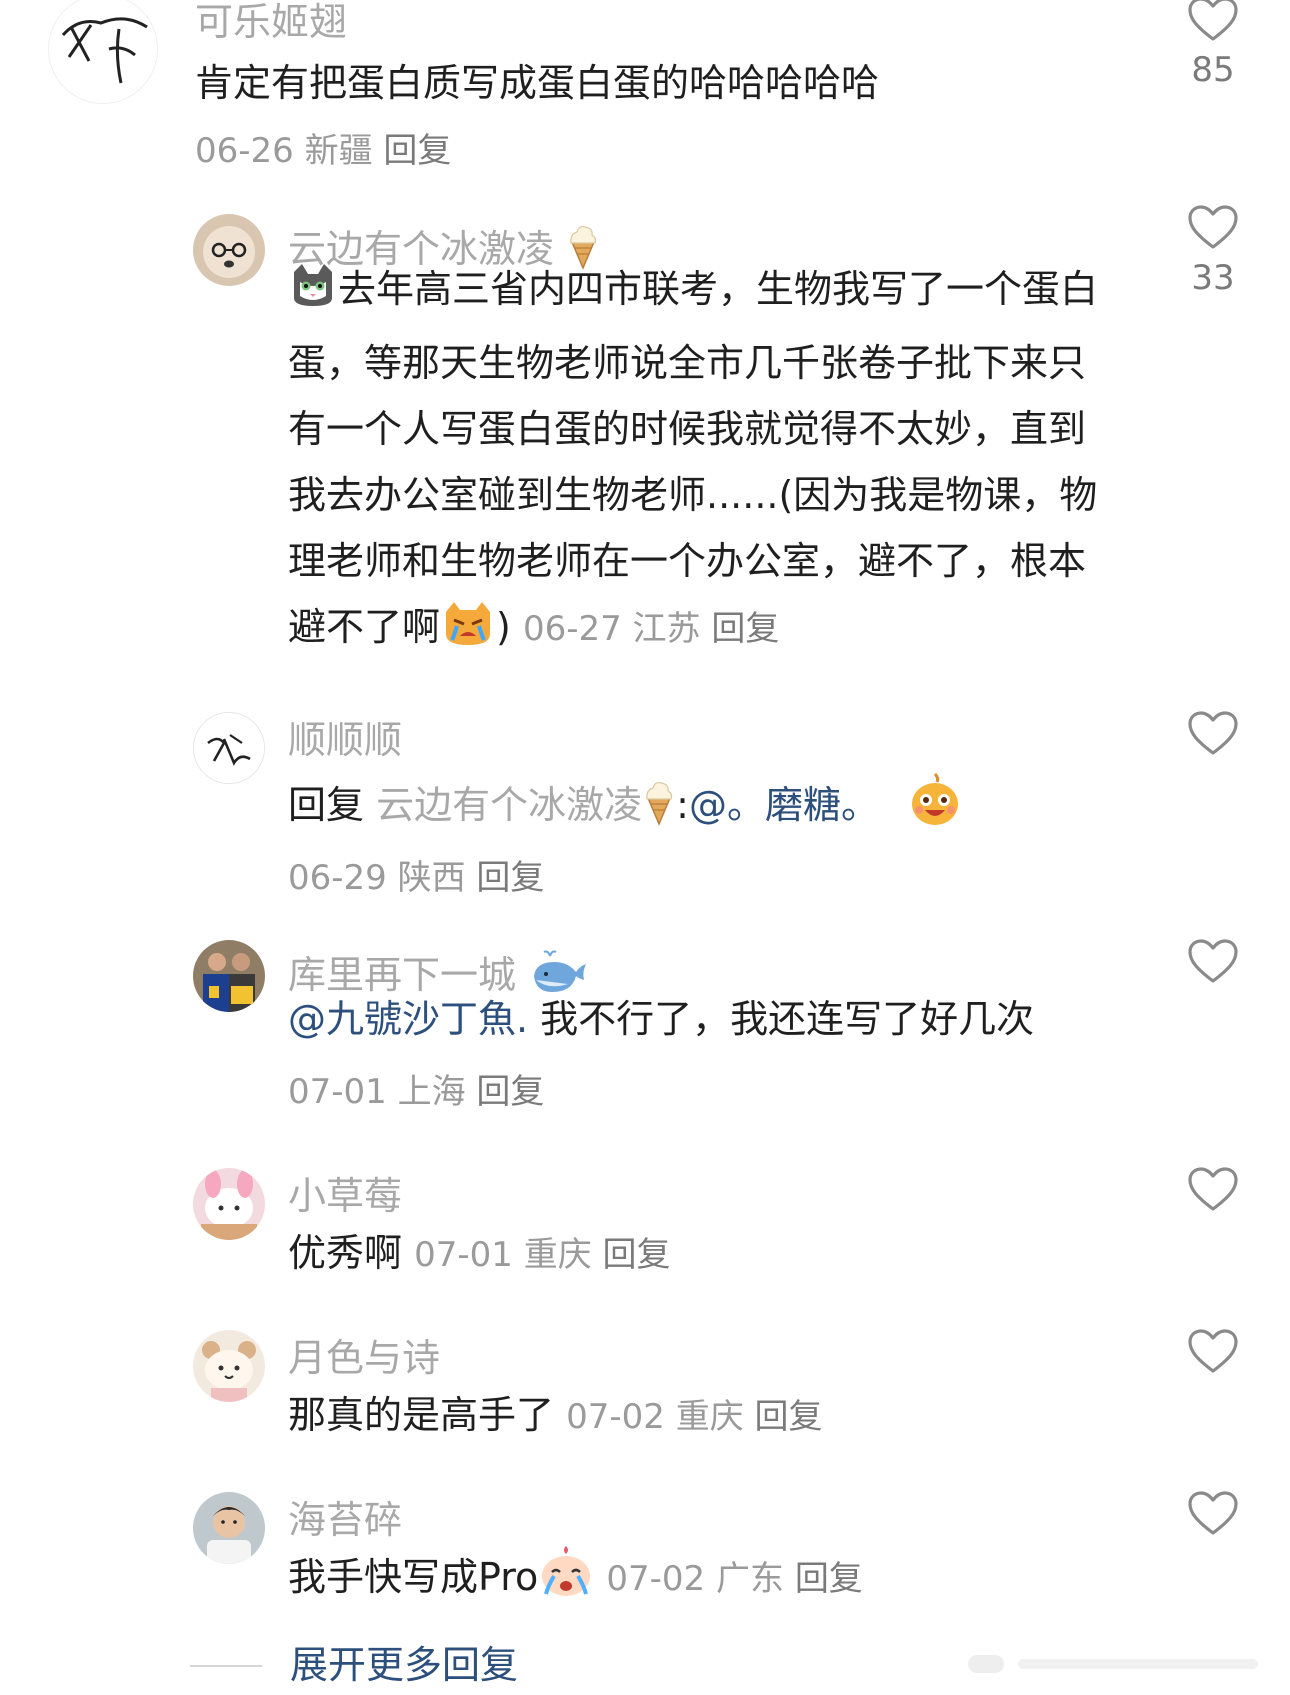  What do you see at coordinates (1213, 45) in the screenshot?
I see `like-button: 85` at bounding box center [1213, 45].